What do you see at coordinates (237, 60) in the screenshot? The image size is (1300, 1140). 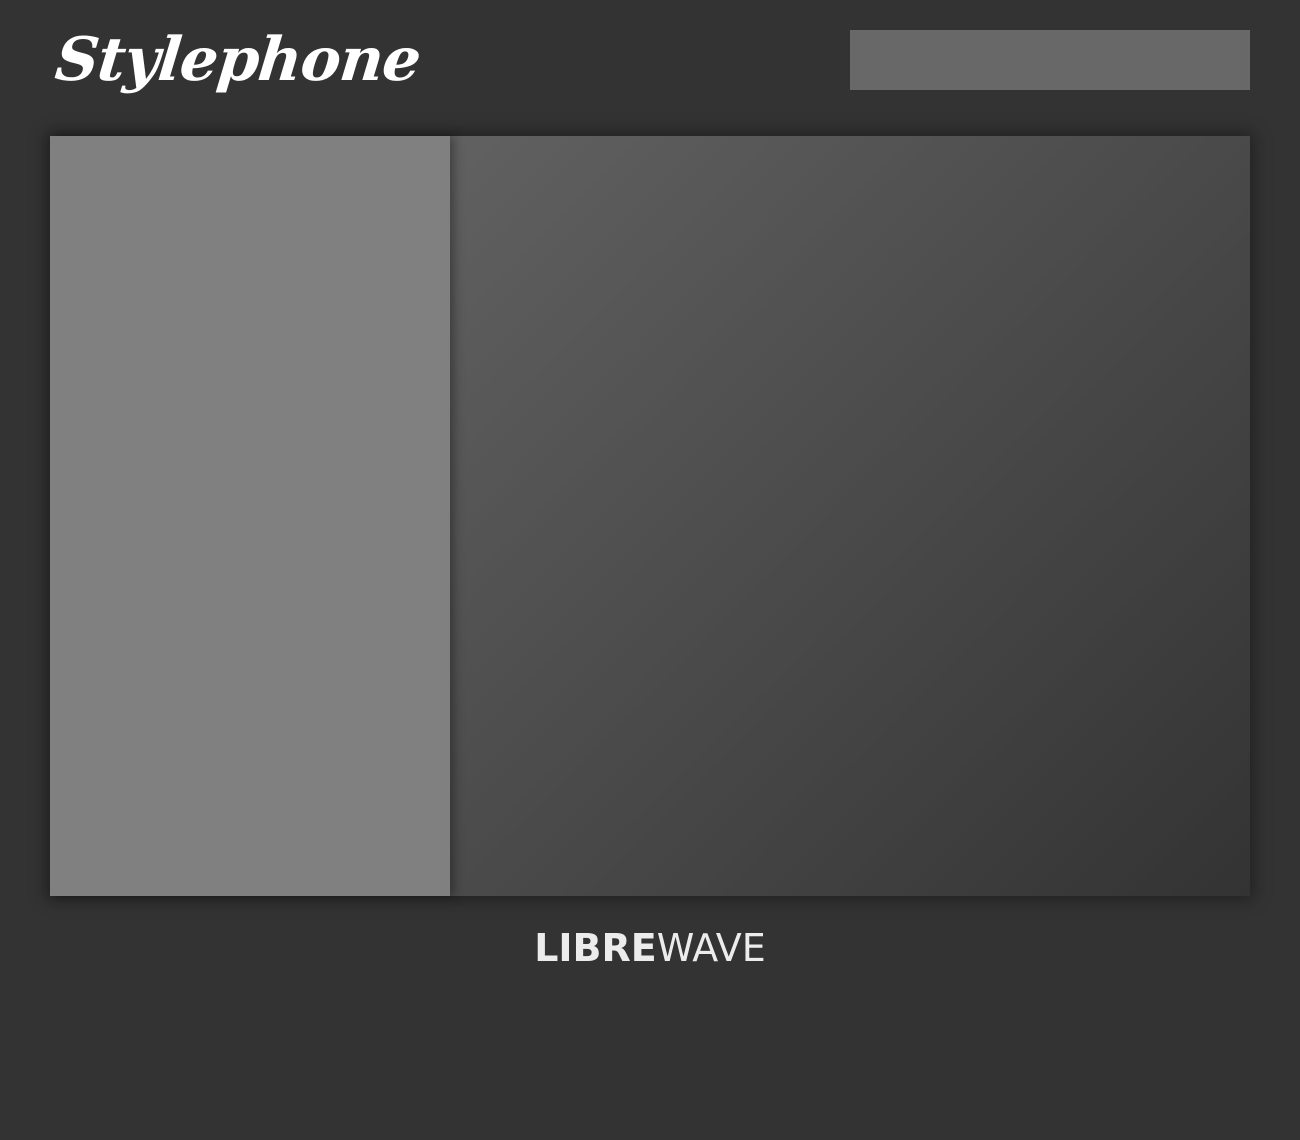 I see `app-title: Stylephone` at bounding box center [237, 60].